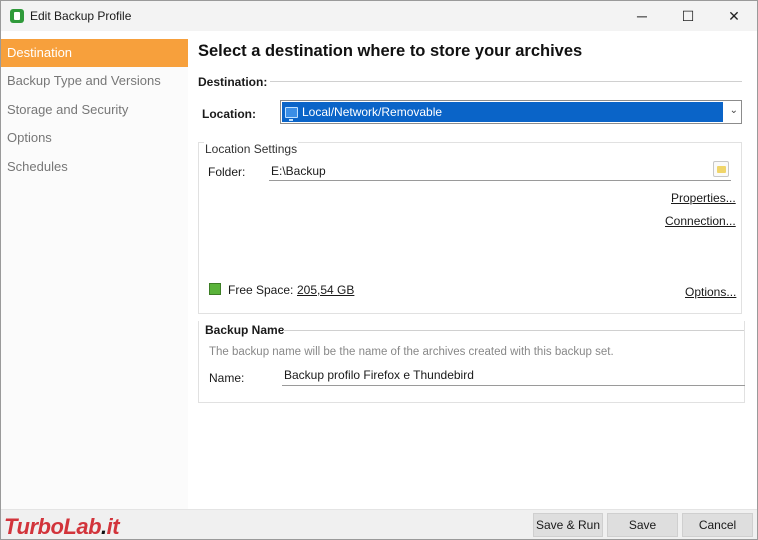 Image resolution: width=758 pixels, height=540 pixels. Describe the element at coordinates (53, 526) in the screenshot. I see `watermark-text-left: TurboLab` at that location.